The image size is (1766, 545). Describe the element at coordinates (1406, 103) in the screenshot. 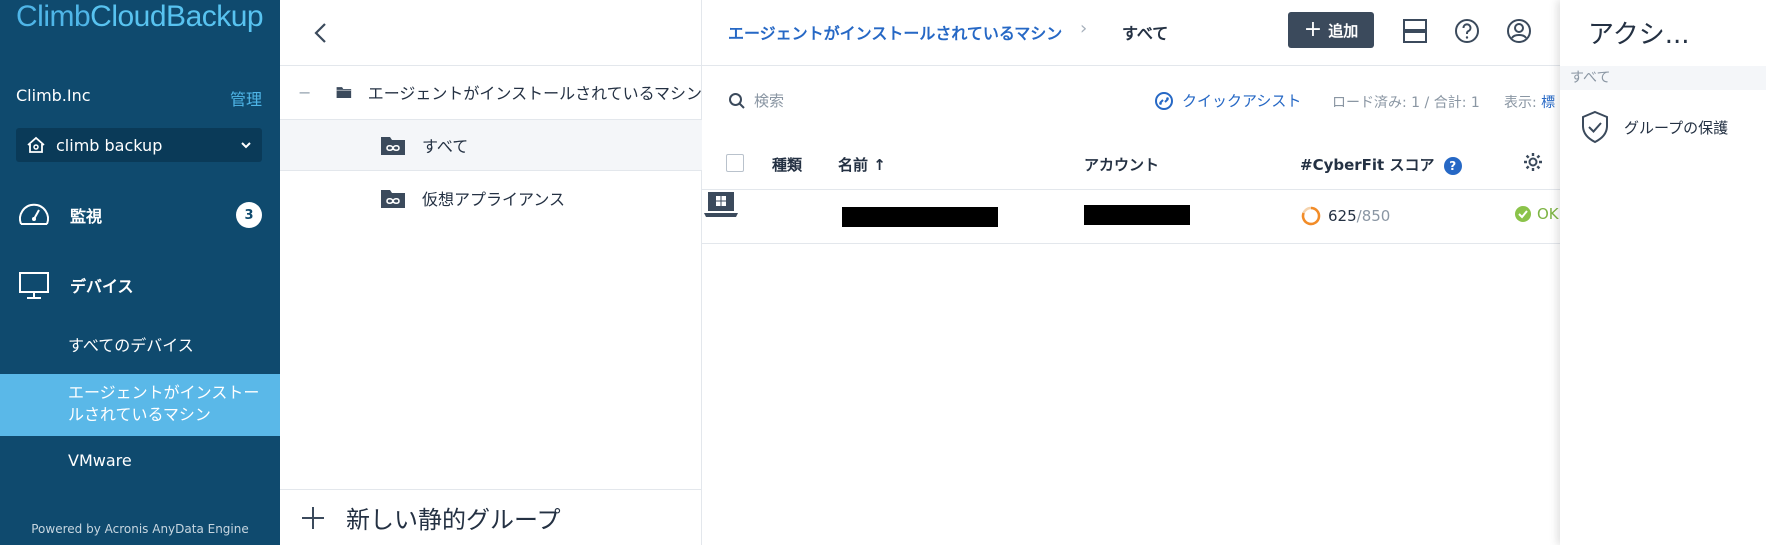

I see `loaded-count: ロード済み: 1 / 合計: 1` at that location.